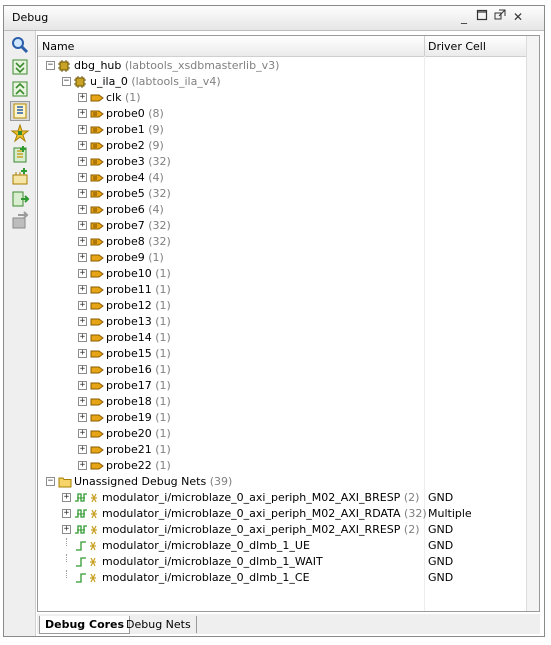  I want to click on wire-net-icon, so click(87, 578).